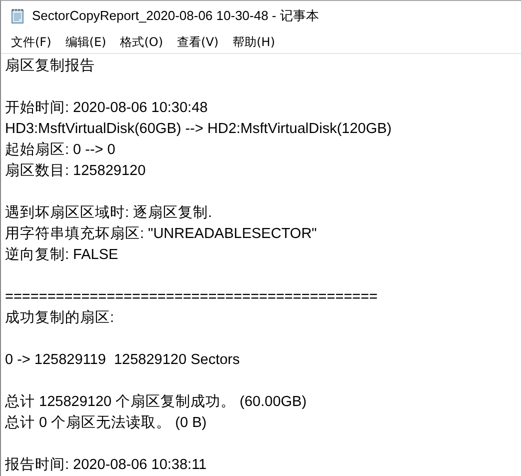 This screenshot has width=521, height=476. What do you see at coordinates (62, 255) in the screenshot?
I see `text-line: 逆向复制: FALSE` at bounding box center [62, 255].